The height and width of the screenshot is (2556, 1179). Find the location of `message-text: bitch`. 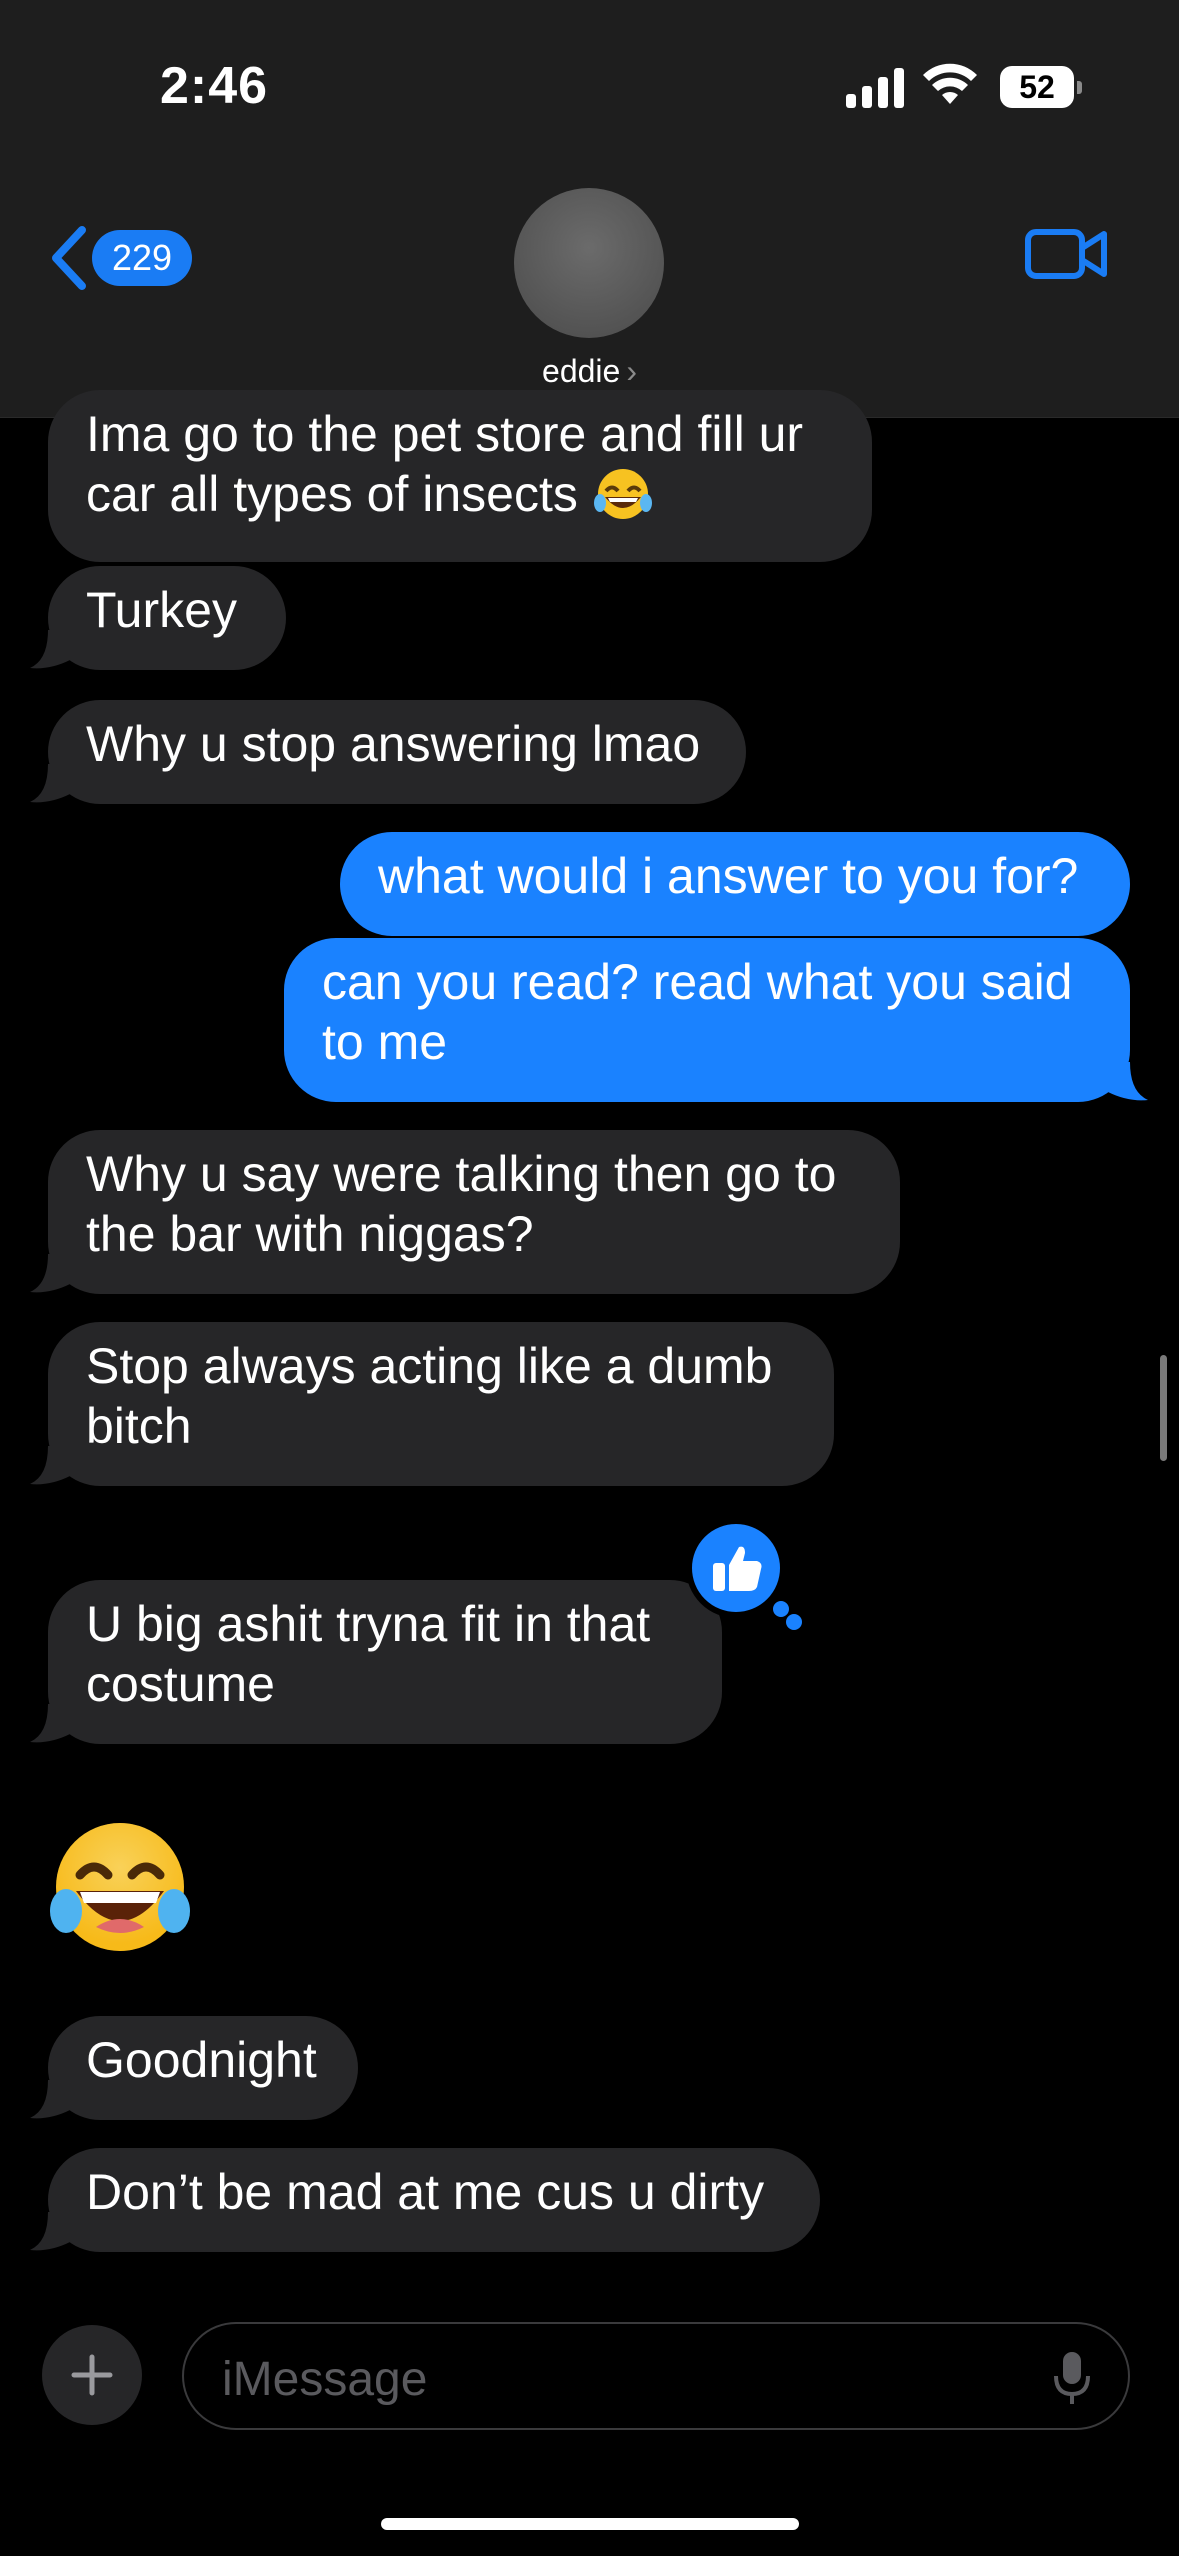

message-text: bitch is located at coordinates (139, 1426).